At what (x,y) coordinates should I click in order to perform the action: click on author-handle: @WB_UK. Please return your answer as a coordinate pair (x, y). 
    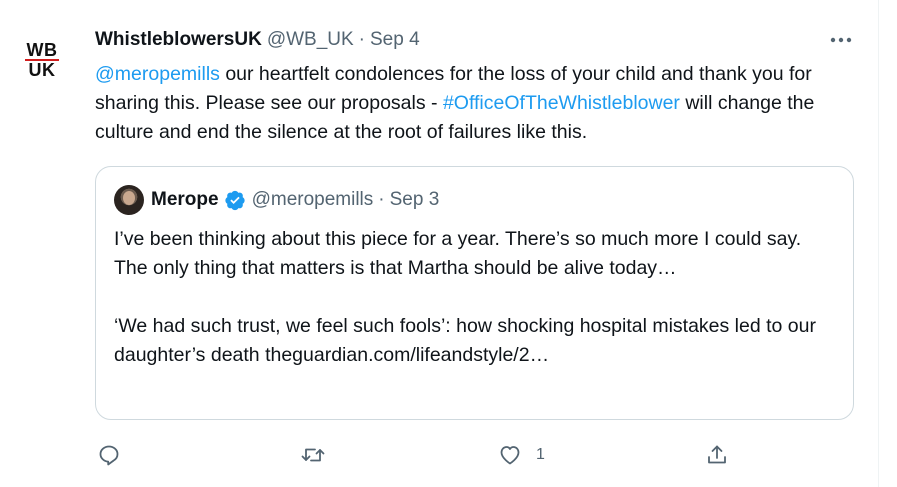
    Looking at the image, I should click on (310, 40).